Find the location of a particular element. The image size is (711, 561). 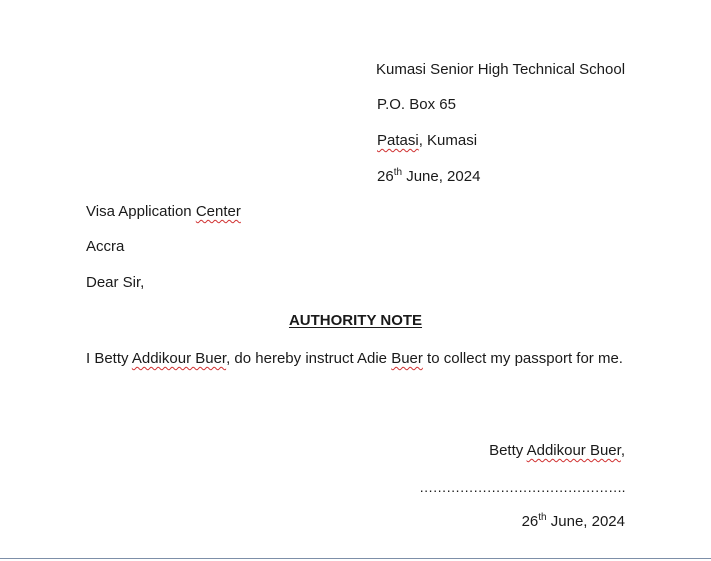

body-text-3: , do hereby instruct Adie is located at coordinates (309, 358).